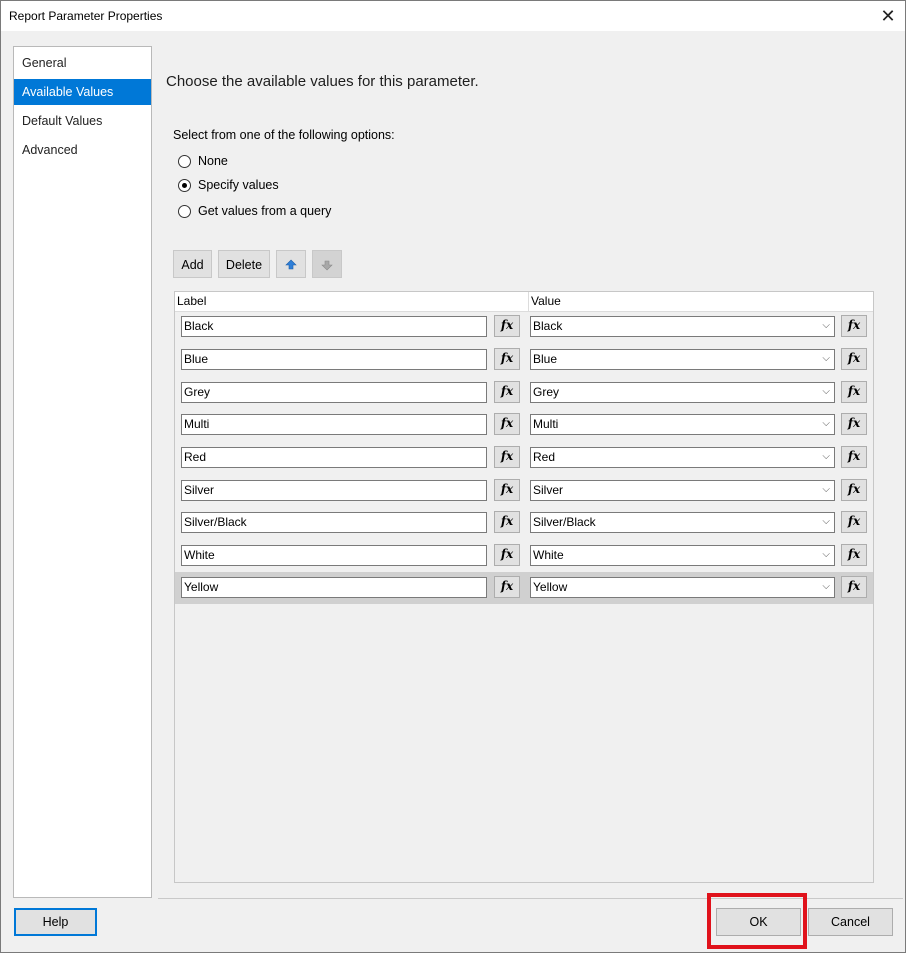  I want to click on table-row: Black fx Black ⌵ fx, so click(524, 327).